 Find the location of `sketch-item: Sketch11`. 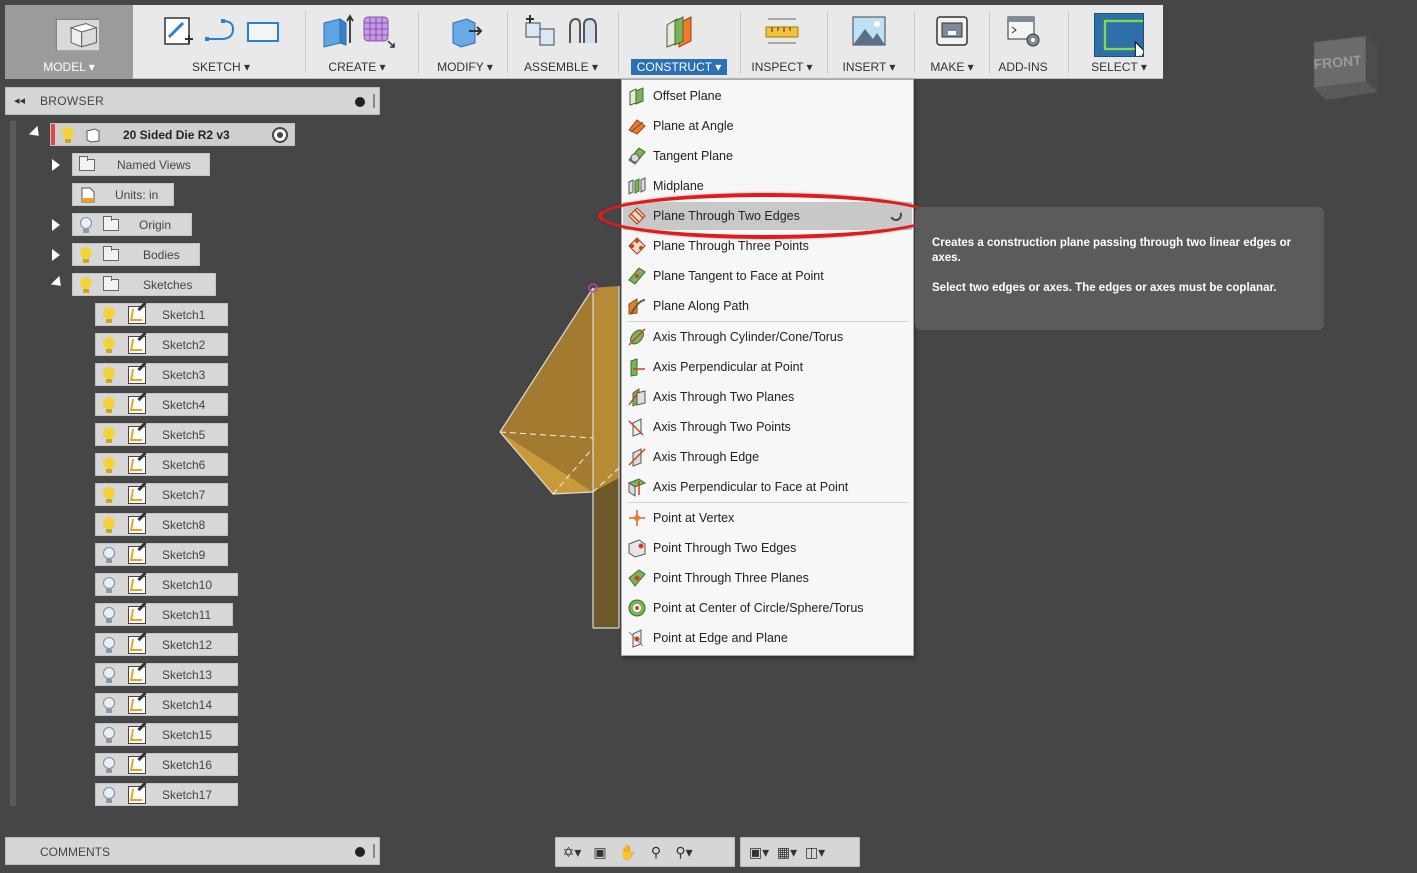

sketch-item: Sketch11 is located at coordinates (164, 614).